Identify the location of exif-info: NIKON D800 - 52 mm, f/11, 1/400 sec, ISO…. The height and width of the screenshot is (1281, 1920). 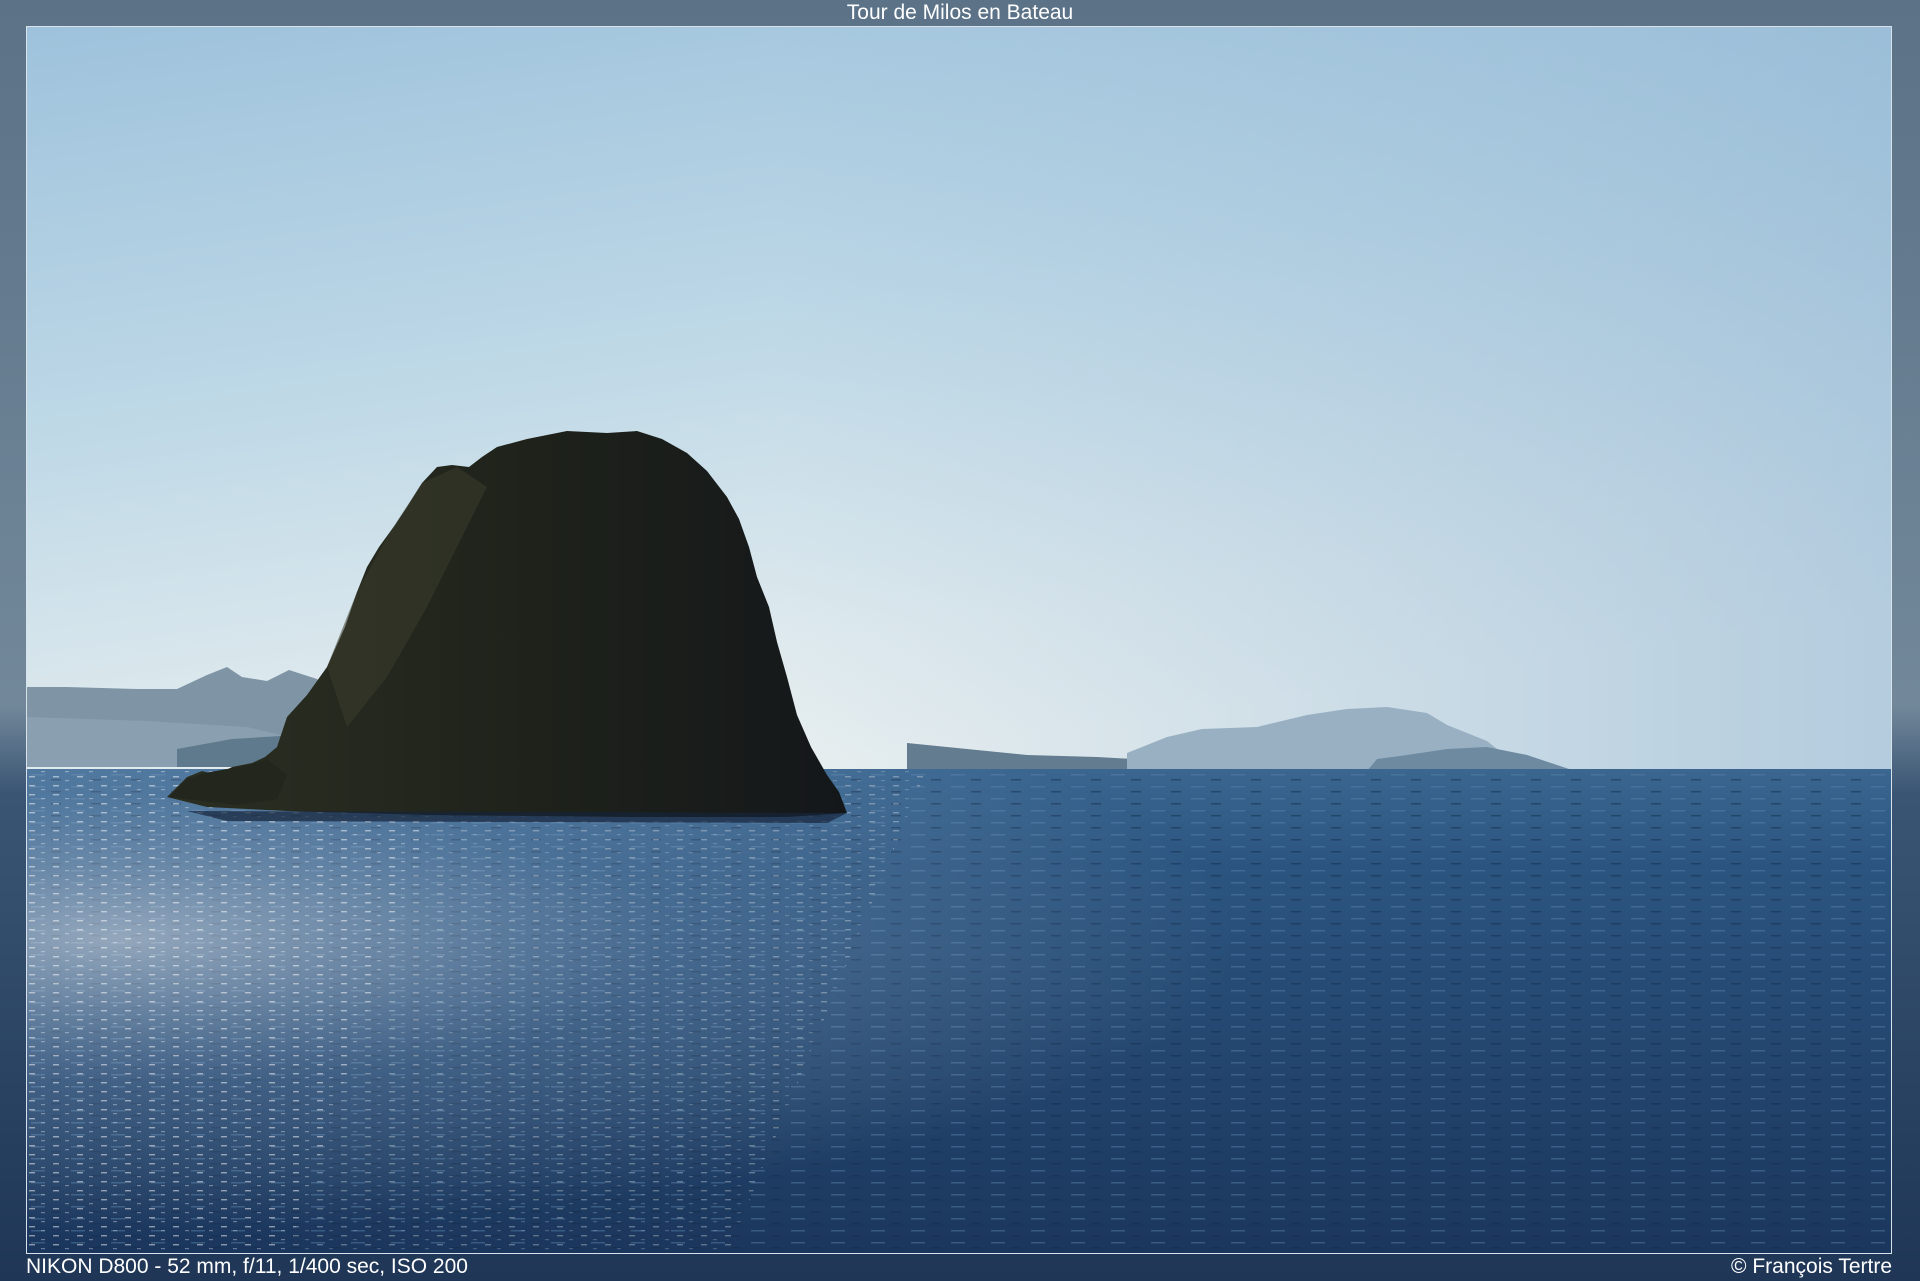
(247, 1266).